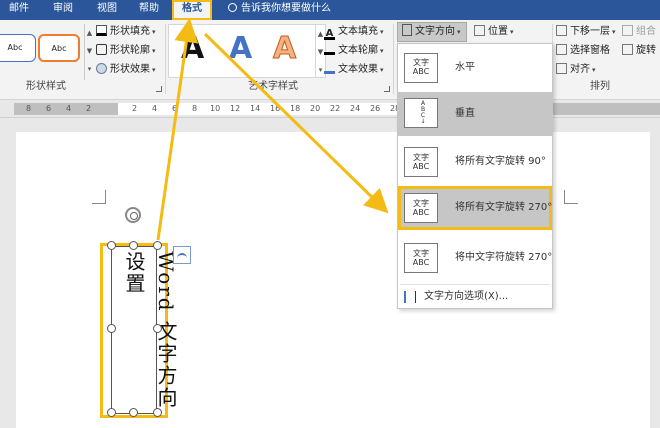  I want to click on shape-styles-gallery-scroll: ▲ ▼ ▾, so click(89, 52).